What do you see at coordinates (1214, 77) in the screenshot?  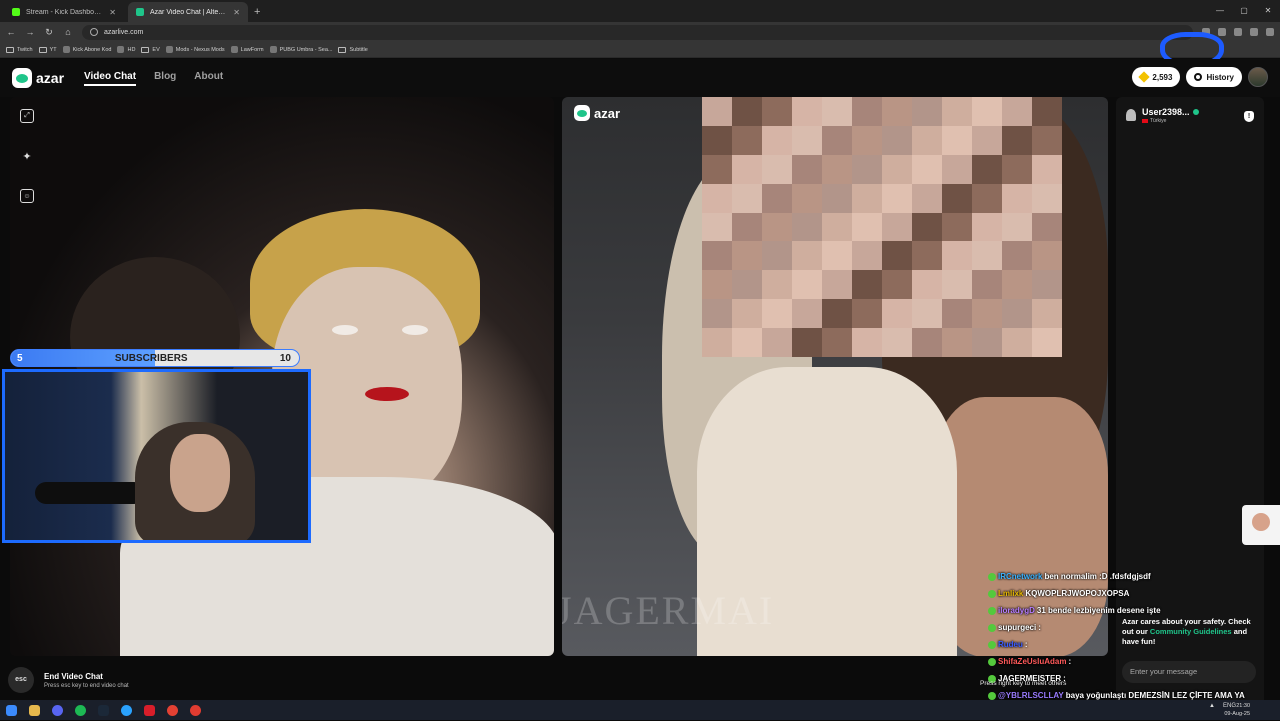 I see `history-button: History` at bounding box center [1214, 77].